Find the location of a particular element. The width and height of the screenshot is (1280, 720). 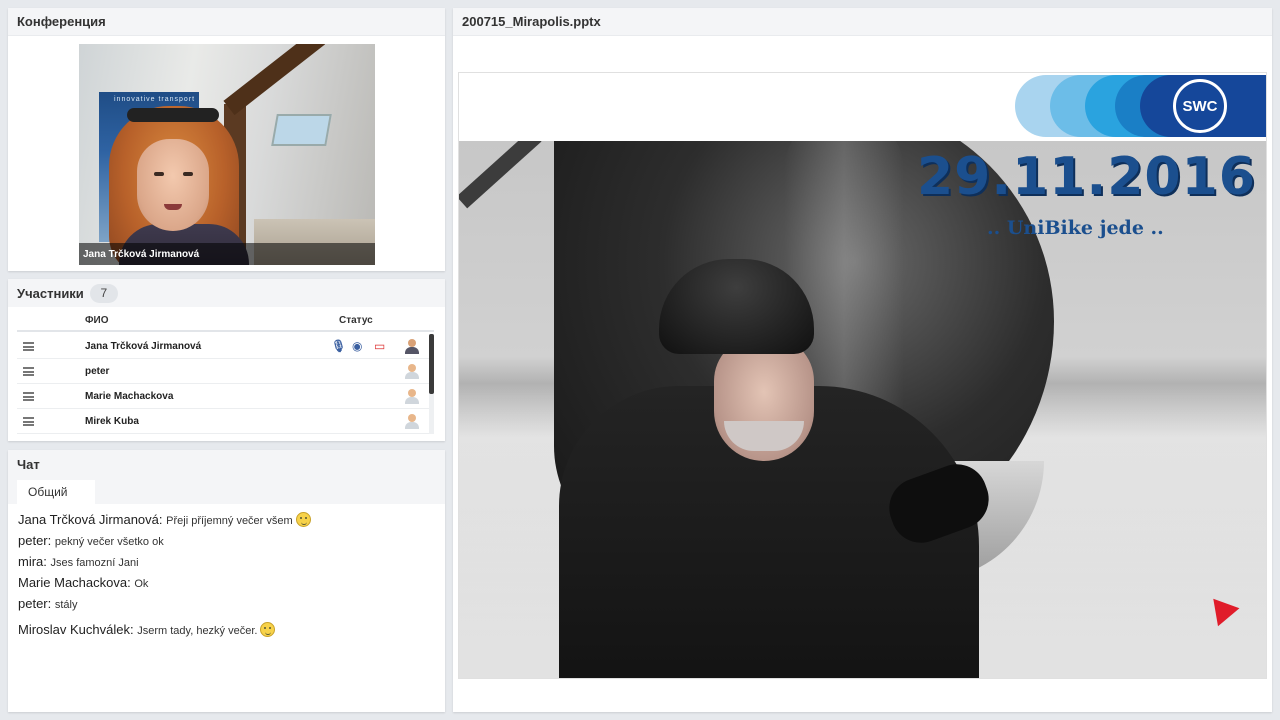

participant-name: Mirek Kuba is located at coordinates (112, 421).